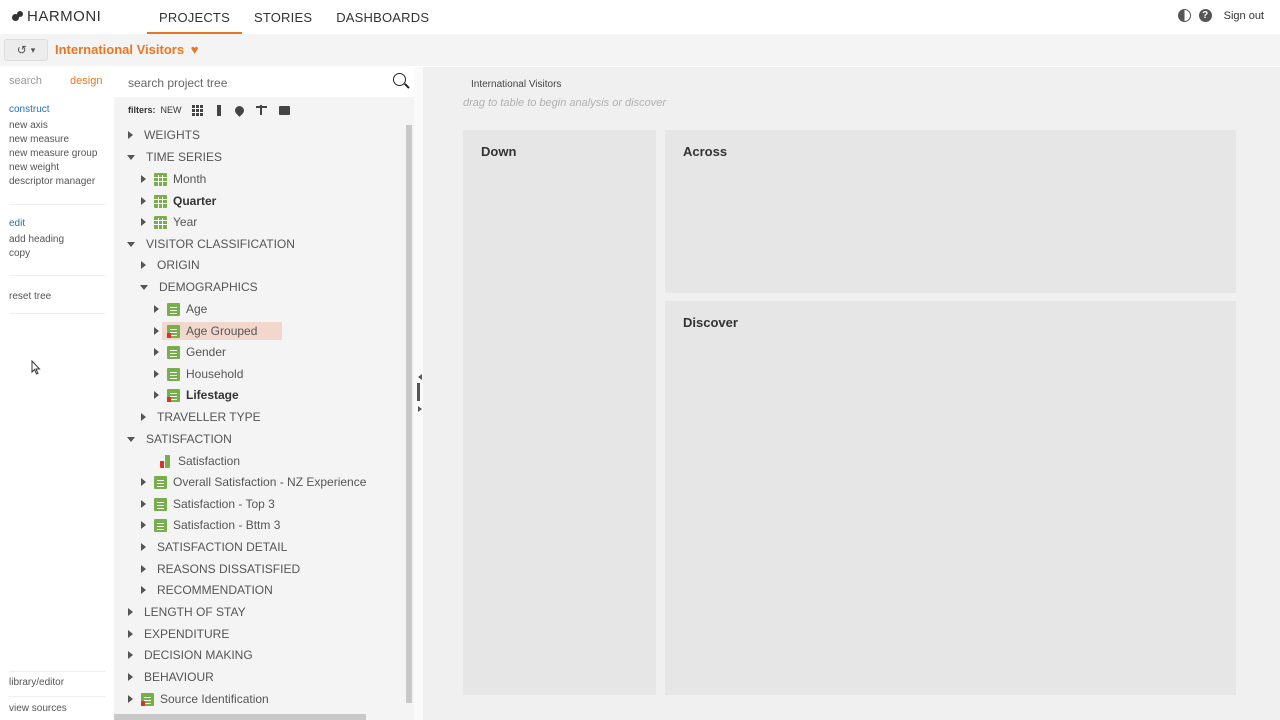  What do you see at coordinates (57, 239) in the screenshot?
I see `add-heading-link: add heading` at bounding box center [57, 239].